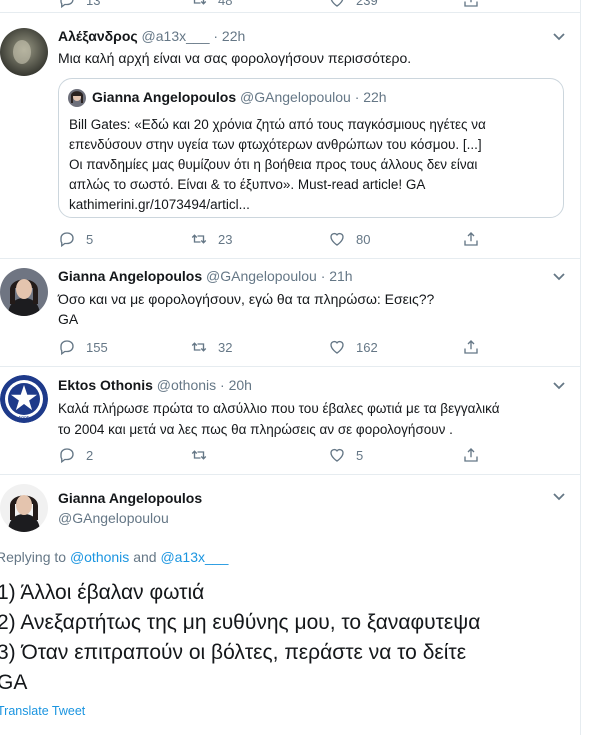 This screenshot has height=735, width=595. I want to click on author-handle: @a13x___, so click(176, 36).